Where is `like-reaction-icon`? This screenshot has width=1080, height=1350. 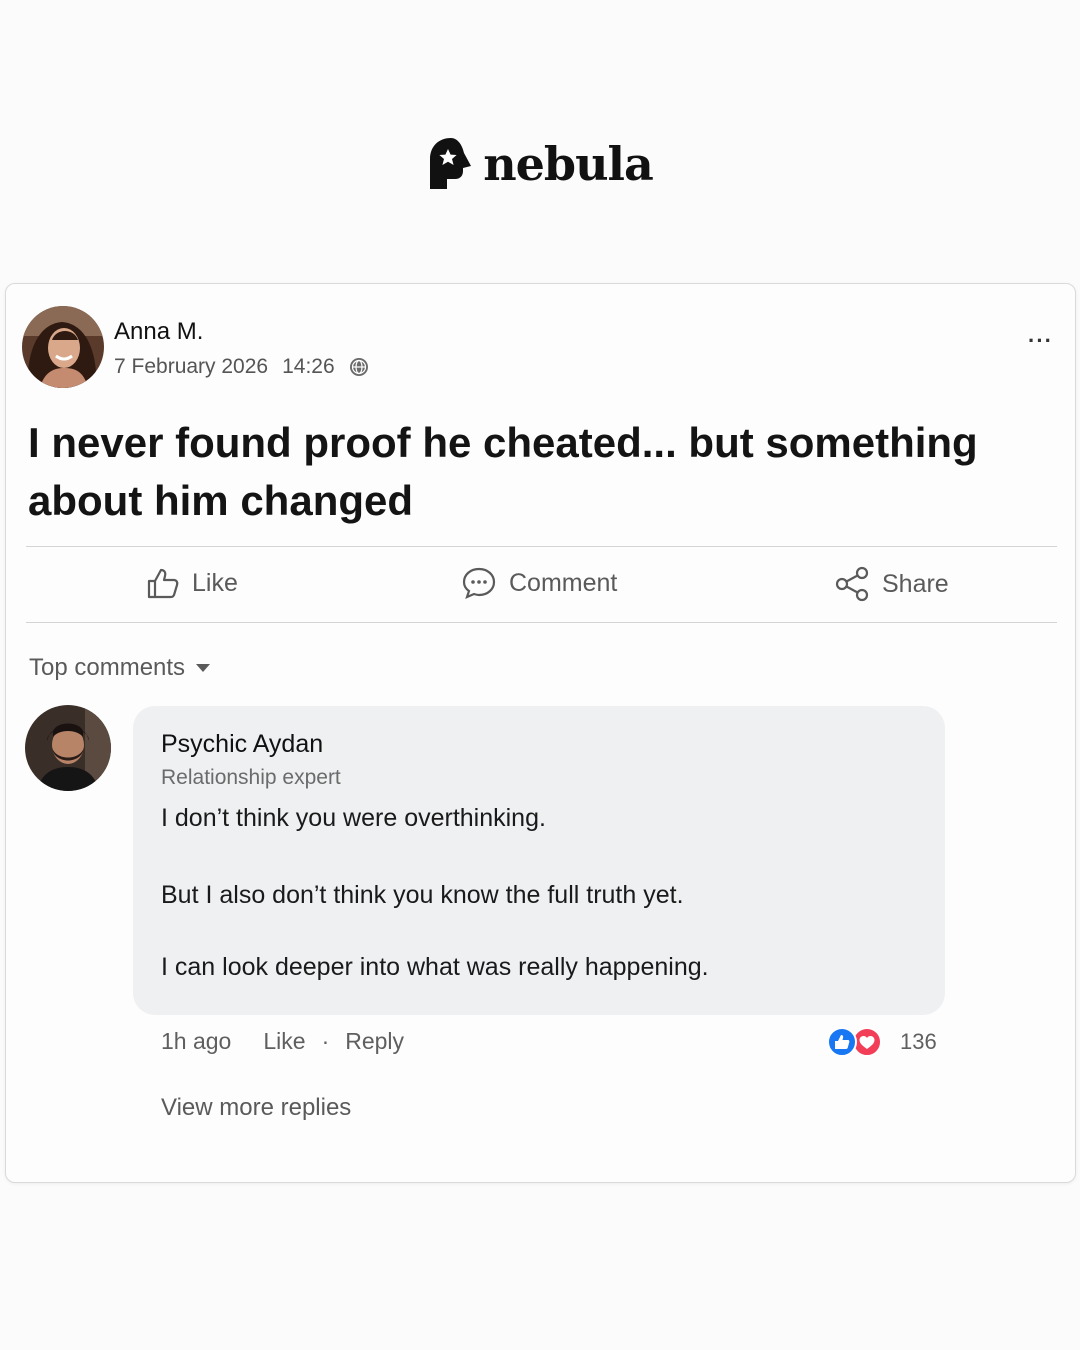 like-reaction-icon is located at coordinates (842, 1042).